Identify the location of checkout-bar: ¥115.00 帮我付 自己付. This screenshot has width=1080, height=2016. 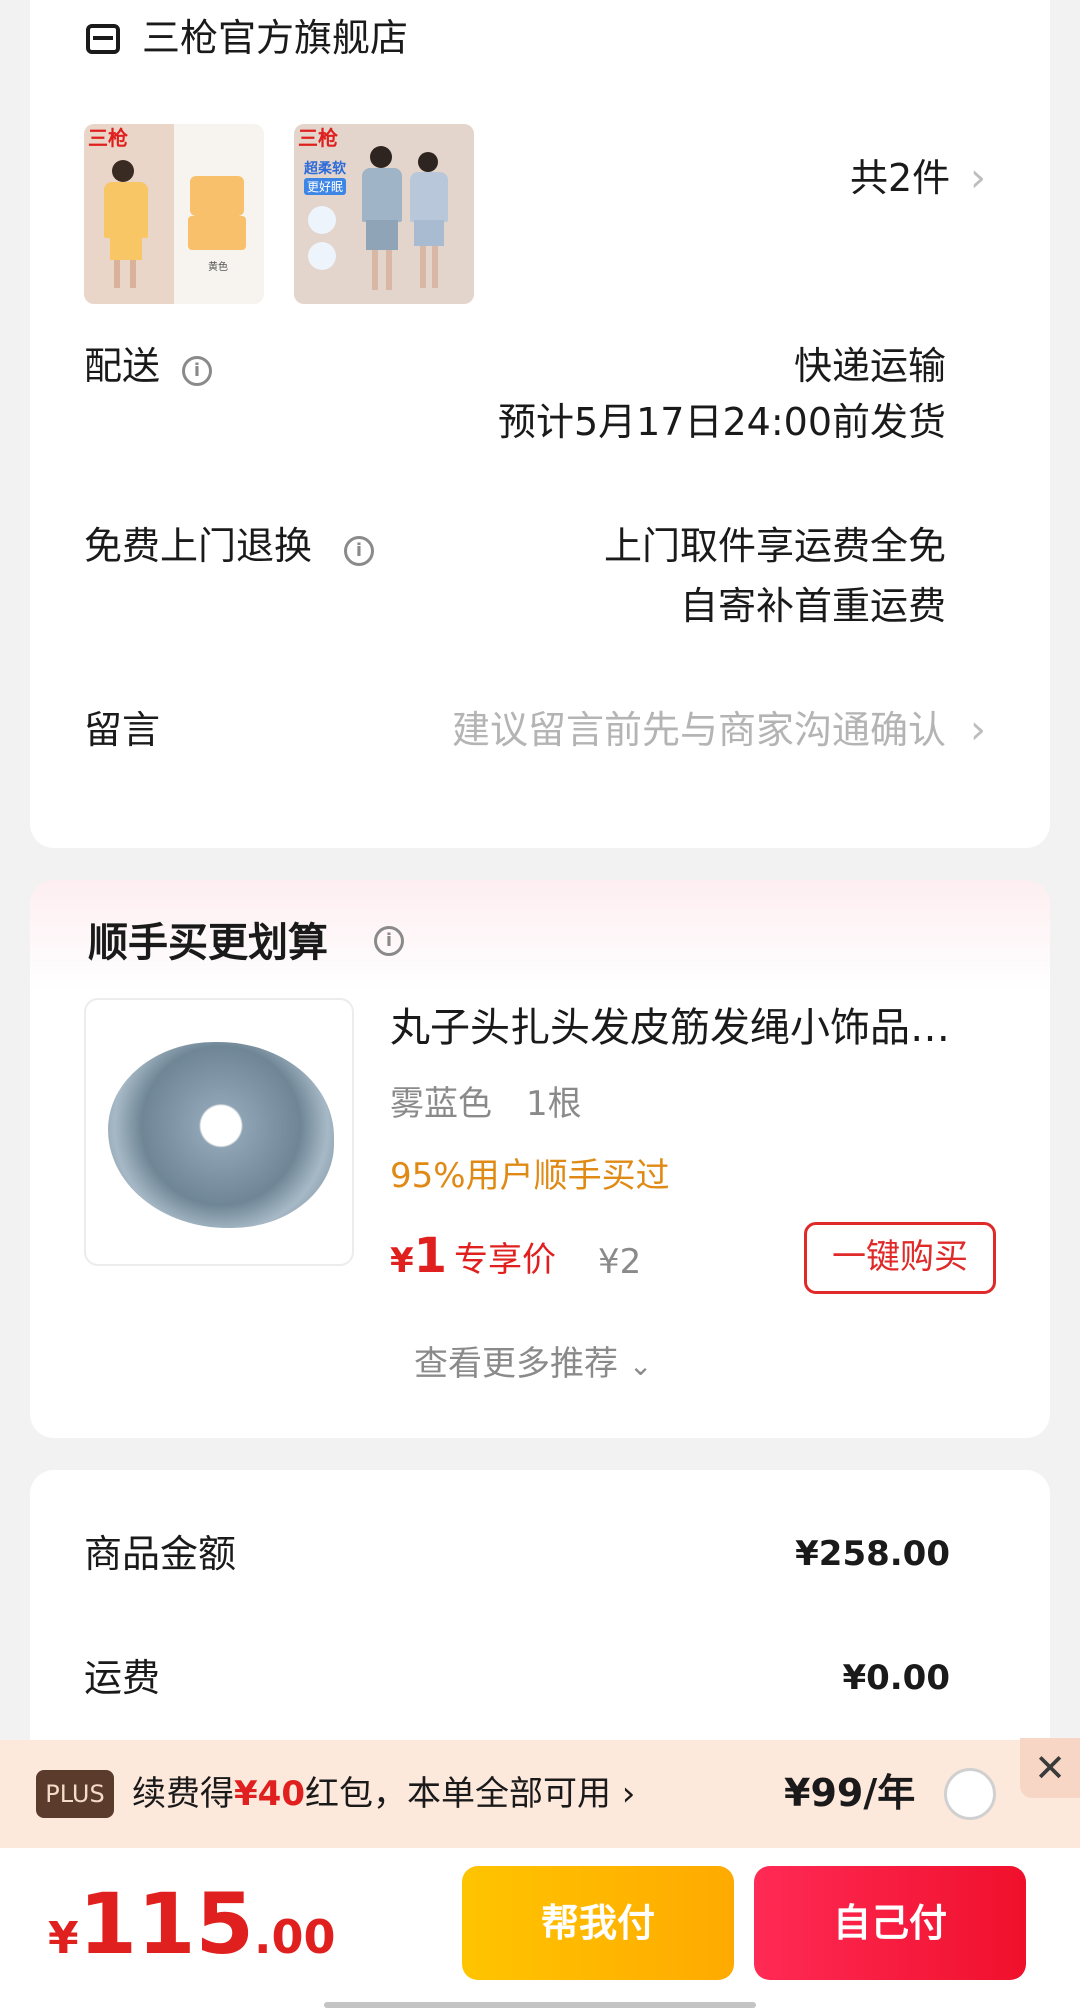
(540, 1932).